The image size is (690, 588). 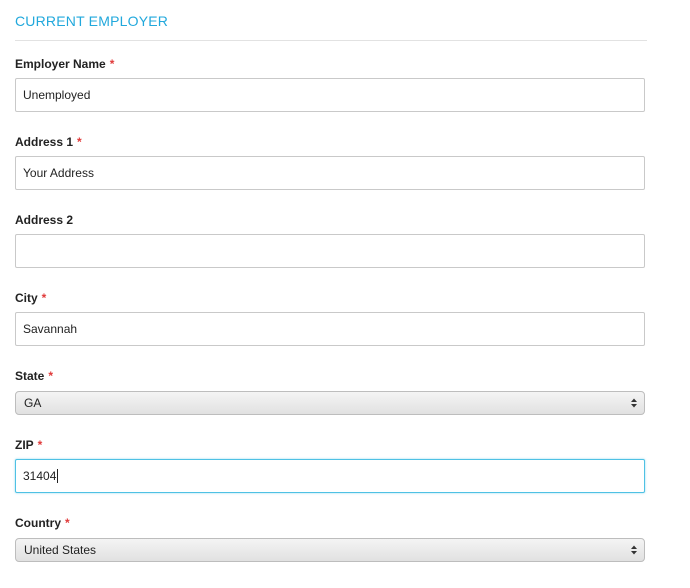 What do you see at coordinates (24, 445) in the screenshot?
I see `zip-label-text: ZIP` at bounding box center [24, 445].